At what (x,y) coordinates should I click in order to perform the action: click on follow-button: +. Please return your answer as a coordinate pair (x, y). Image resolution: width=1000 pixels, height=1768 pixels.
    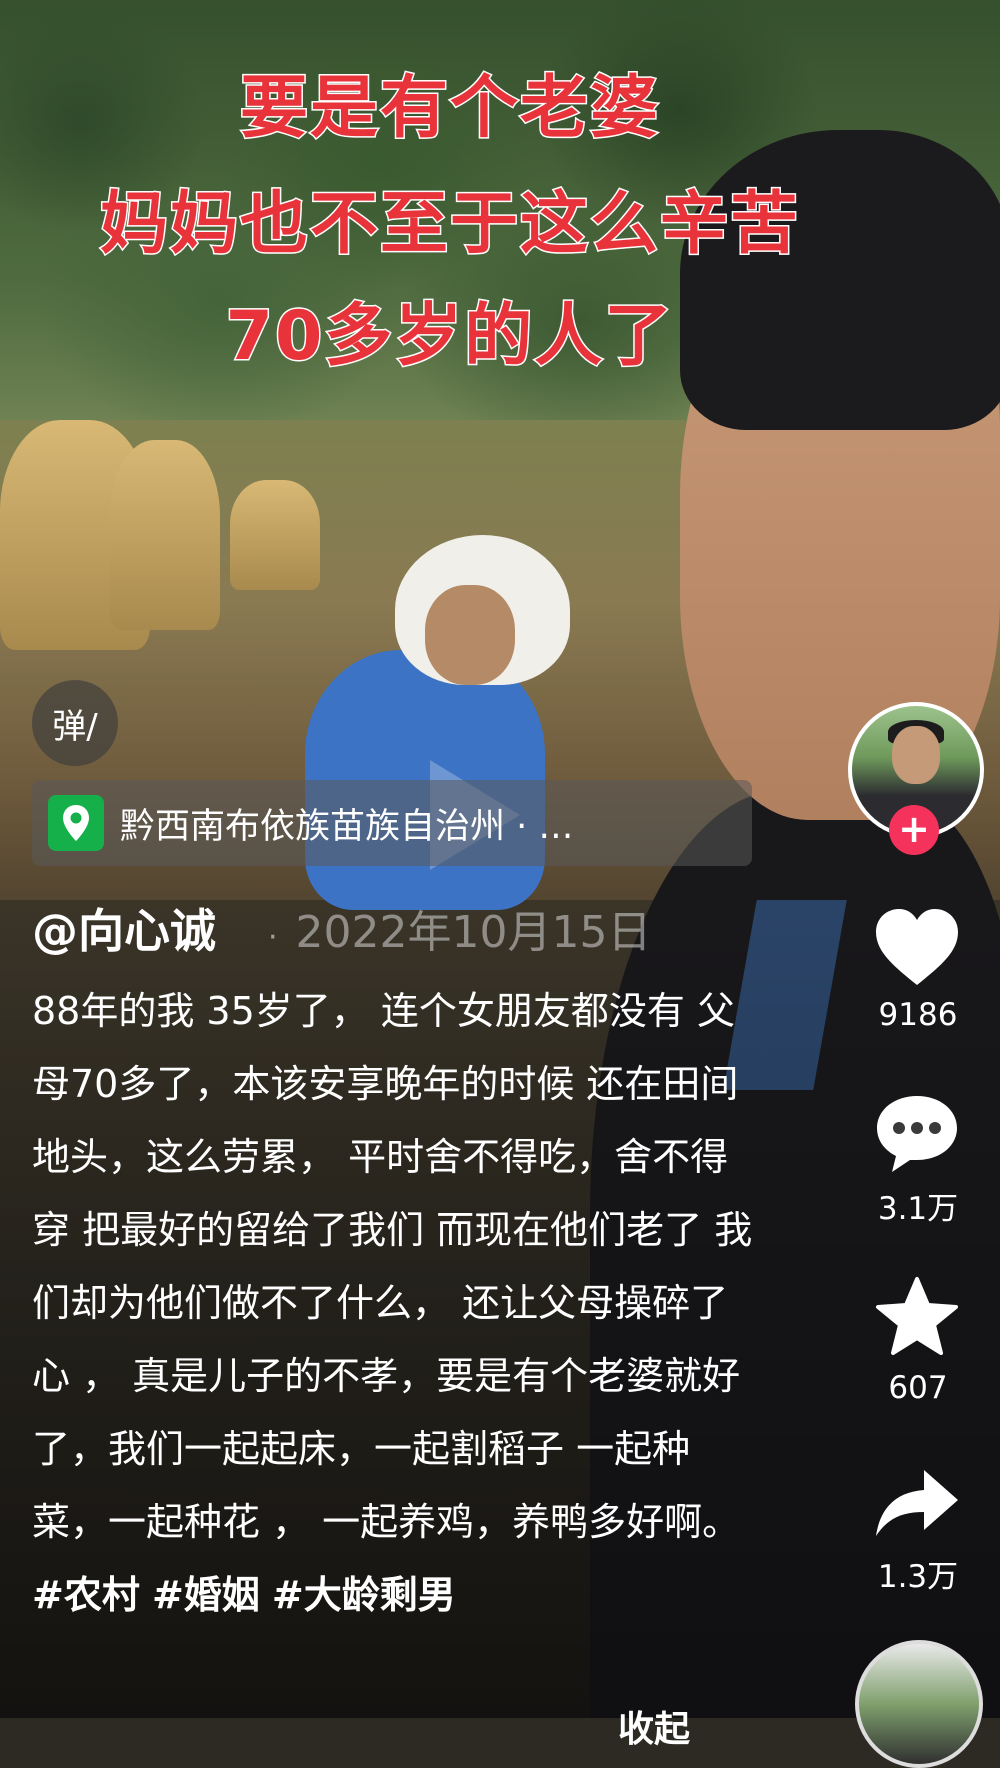
    Looking at the image, I should click on (914, 830).